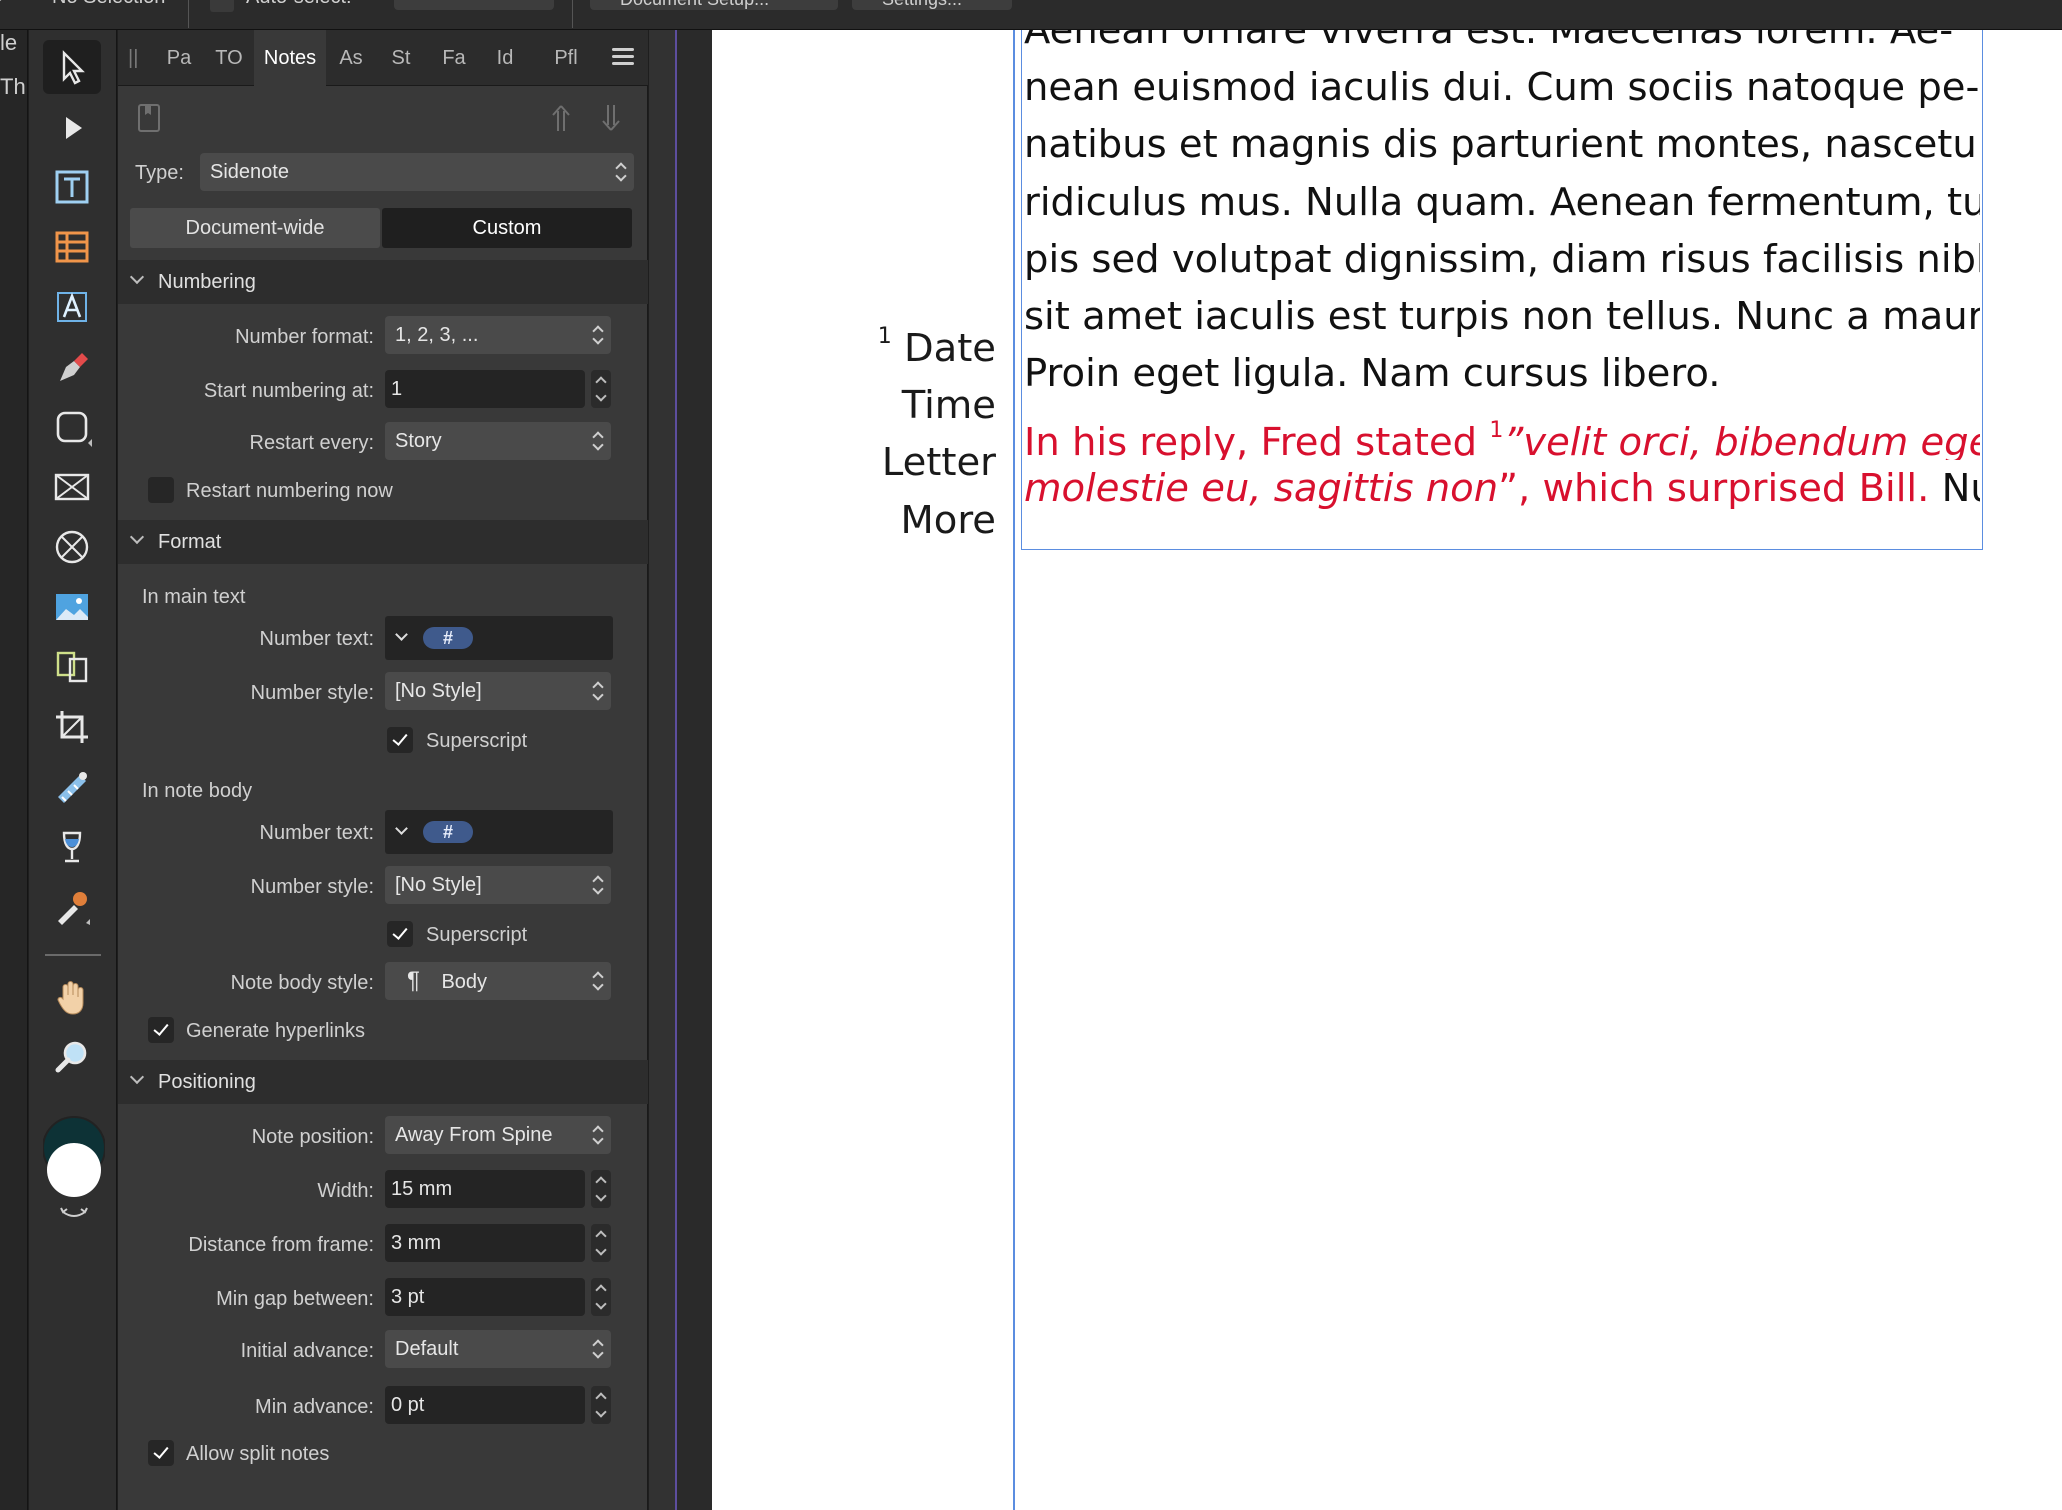 This screenshot has height=1510, width=2062. What do you see at coordinates (498, 441) in the screenshot?
I see `restart-every-select: Story` at bounding box center [498, 441].